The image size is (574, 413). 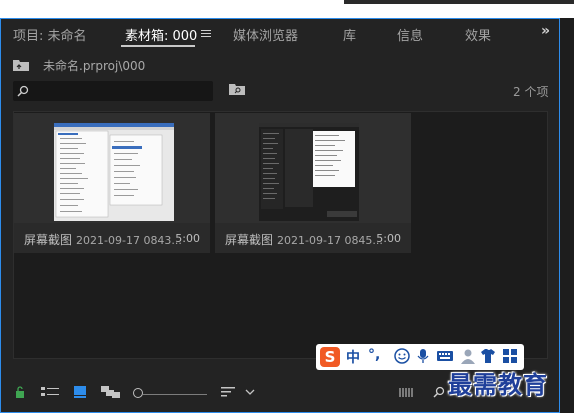 What do you see at coordinates (250, 392) in the screenshot?
I see `chevron-down-icon` at bounding box center [250, 392].